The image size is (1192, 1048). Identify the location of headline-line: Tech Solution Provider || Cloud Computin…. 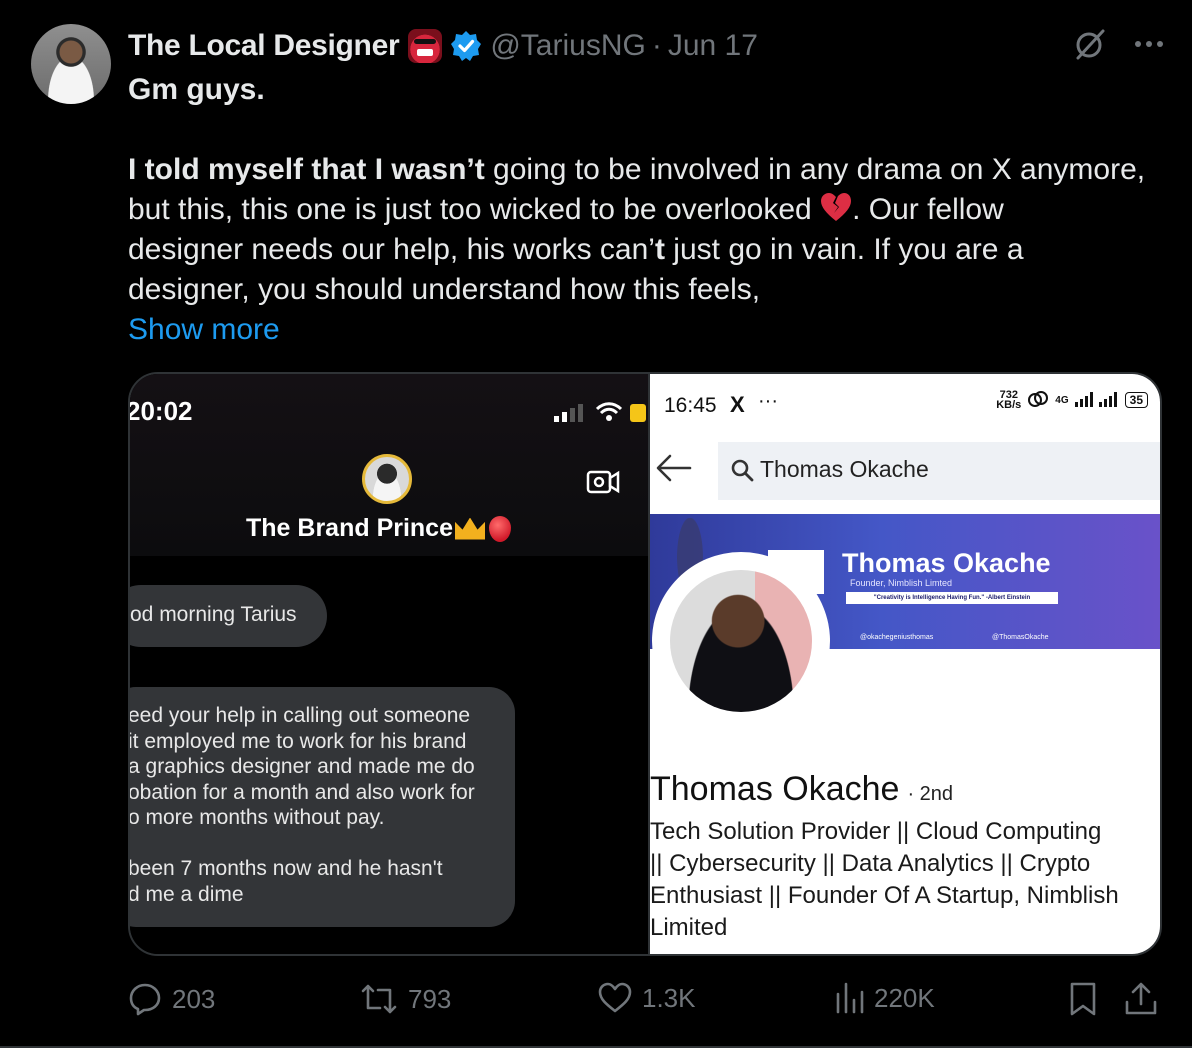
(876, 831).